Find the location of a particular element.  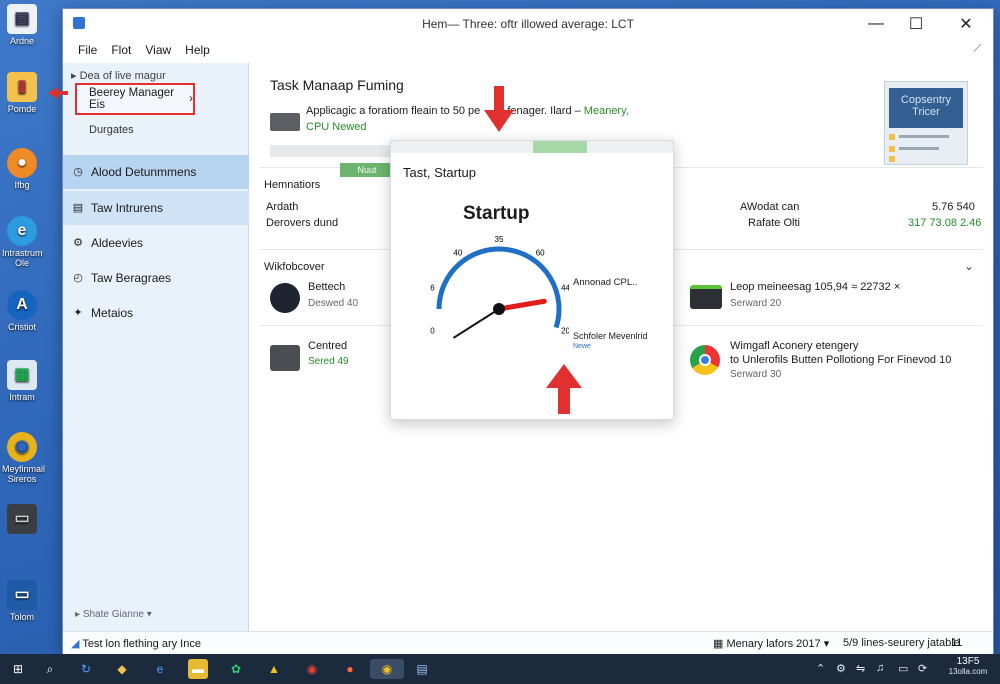

item-bettech-sub: Deswed 40 is located at coordinates (333, 303).